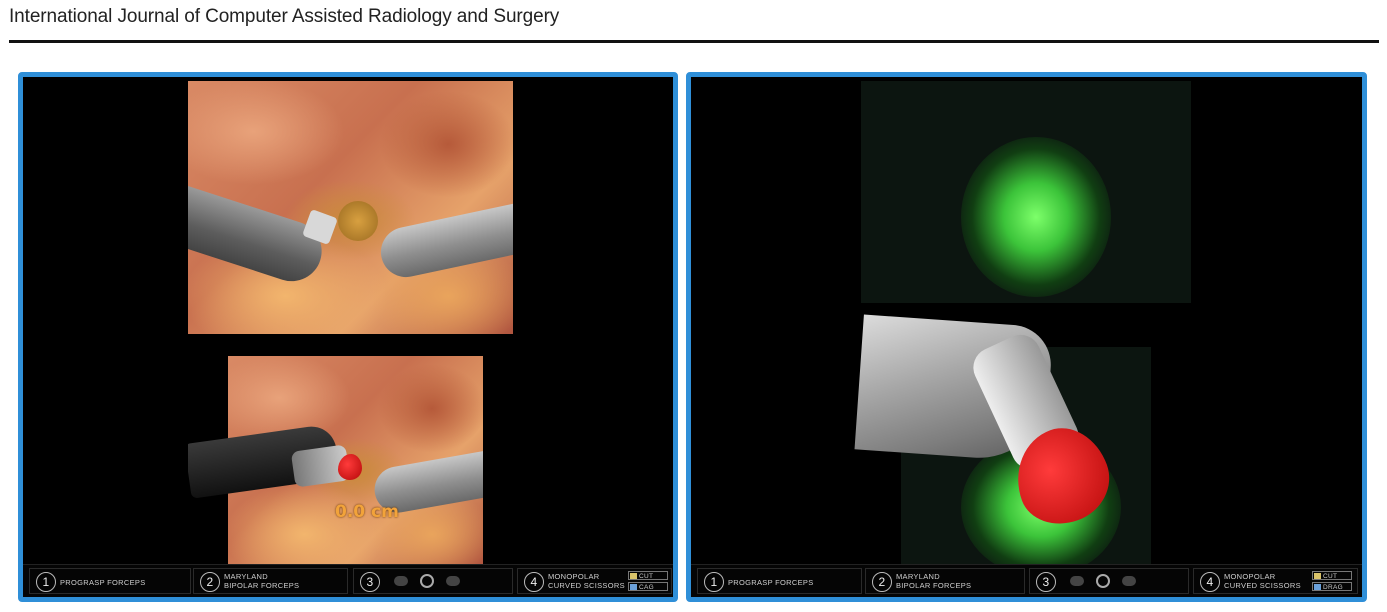 This screenshot has width=1387, height=612. Describe the element at coordinates (350, 467) in the screenshot. I see `tumor-overlay-red` at that location.